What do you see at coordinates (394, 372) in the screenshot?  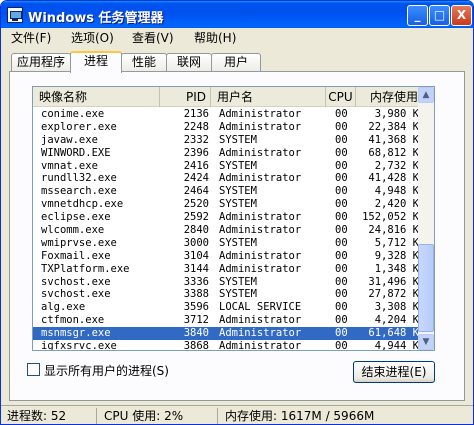 I see `end-process-button: 结束进程(E)` at bounding box center [394, 372].